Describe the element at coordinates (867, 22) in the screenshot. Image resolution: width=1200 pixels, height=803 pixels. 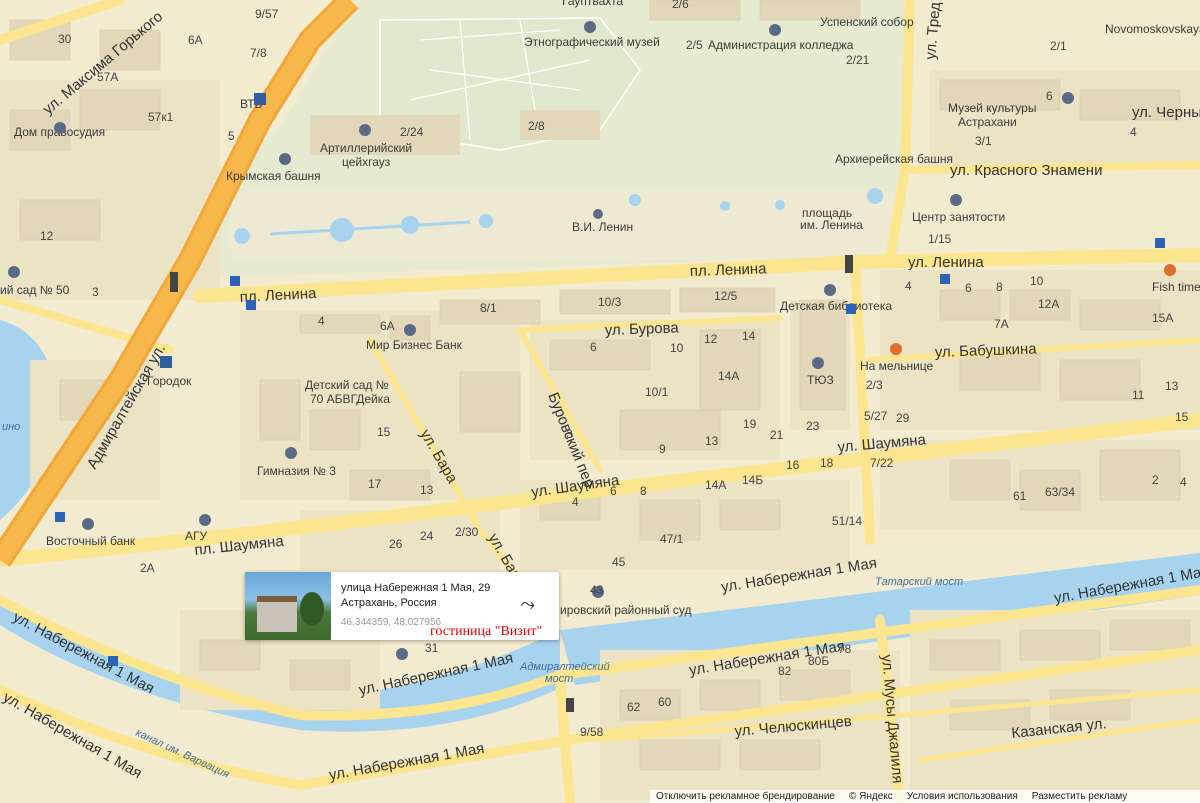
I see `poi-uspensky: Успенский собор` at that location.